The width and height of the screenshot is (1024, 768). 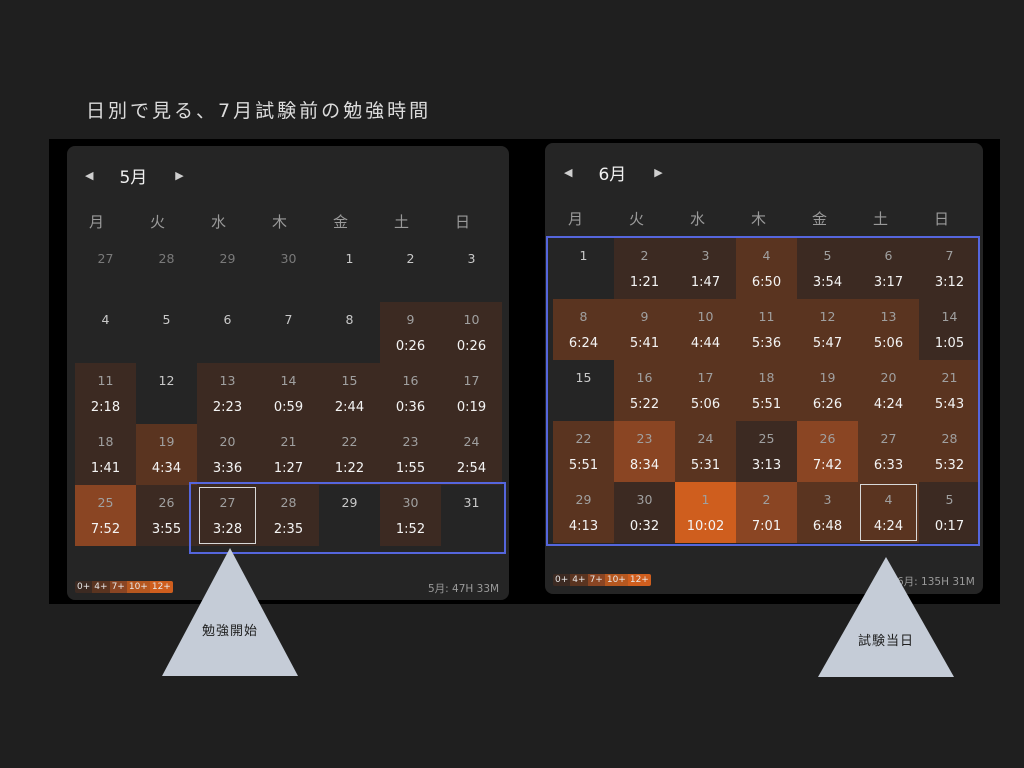 What do you see at coordinates (166, 393) in the screenshot?
I see `calendar-day-cell: 12` at bounding box center [166, 393].